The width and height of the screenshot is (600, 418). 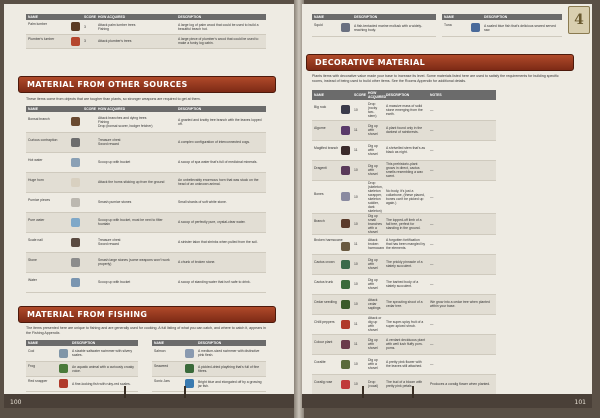 What do you see at coordinates (89, 27) in the screenshot?
I see `score-cell: 3` at bounding box center [89, 27].